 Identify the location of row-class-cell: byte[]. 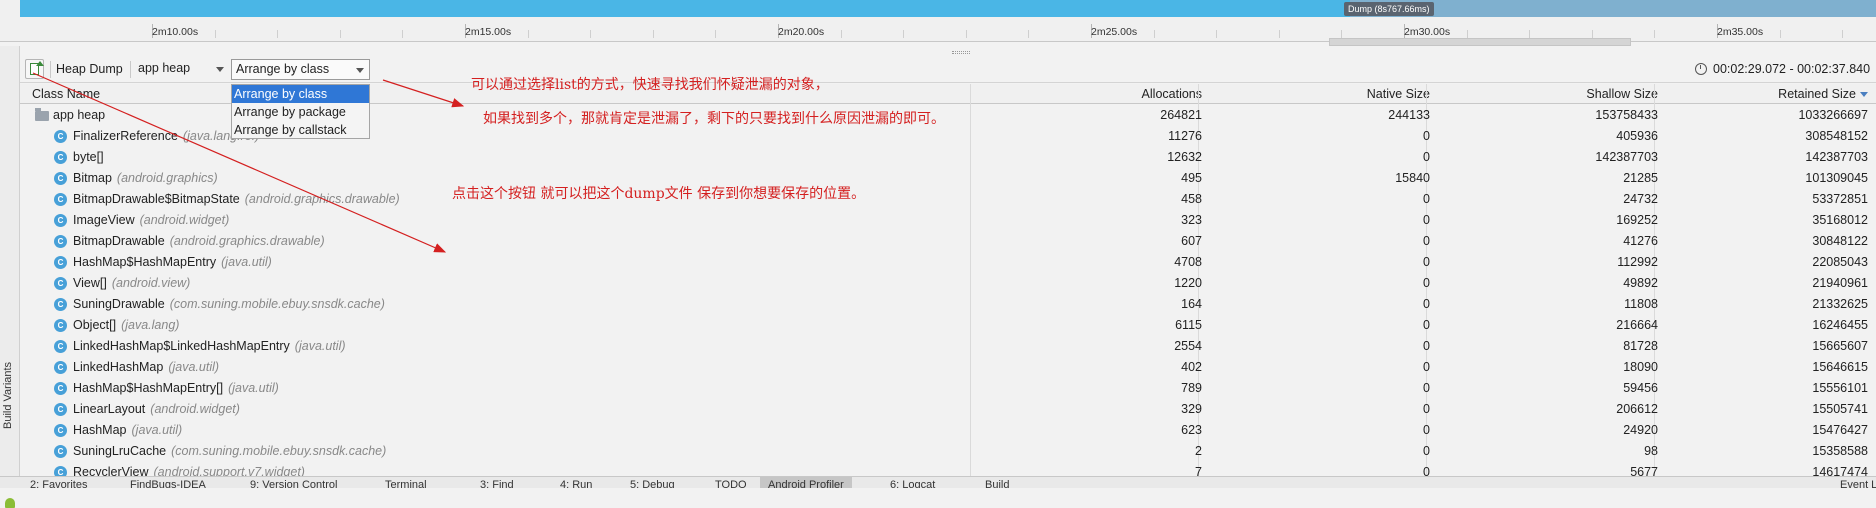
(91, 157).